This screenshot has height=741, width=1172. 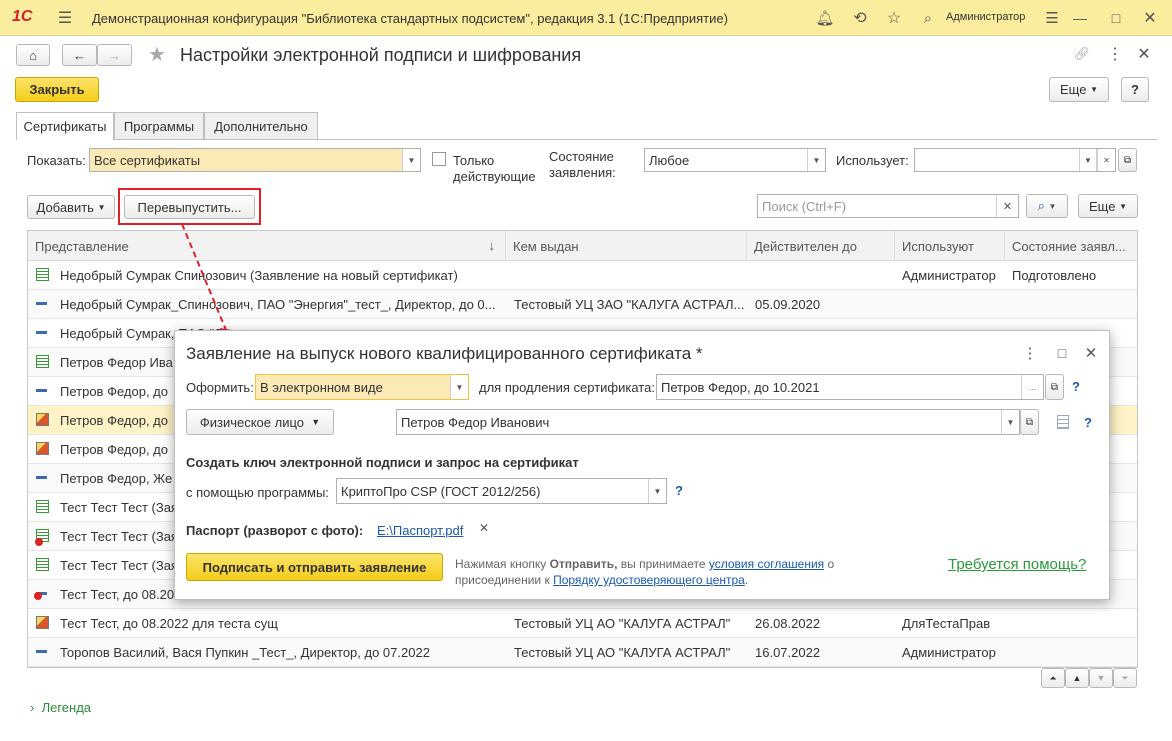 What do you see at coordinates (267, 246) in the screenshot?
I see `col-header-name: Представление ↓` at bounding box center [267, 246].